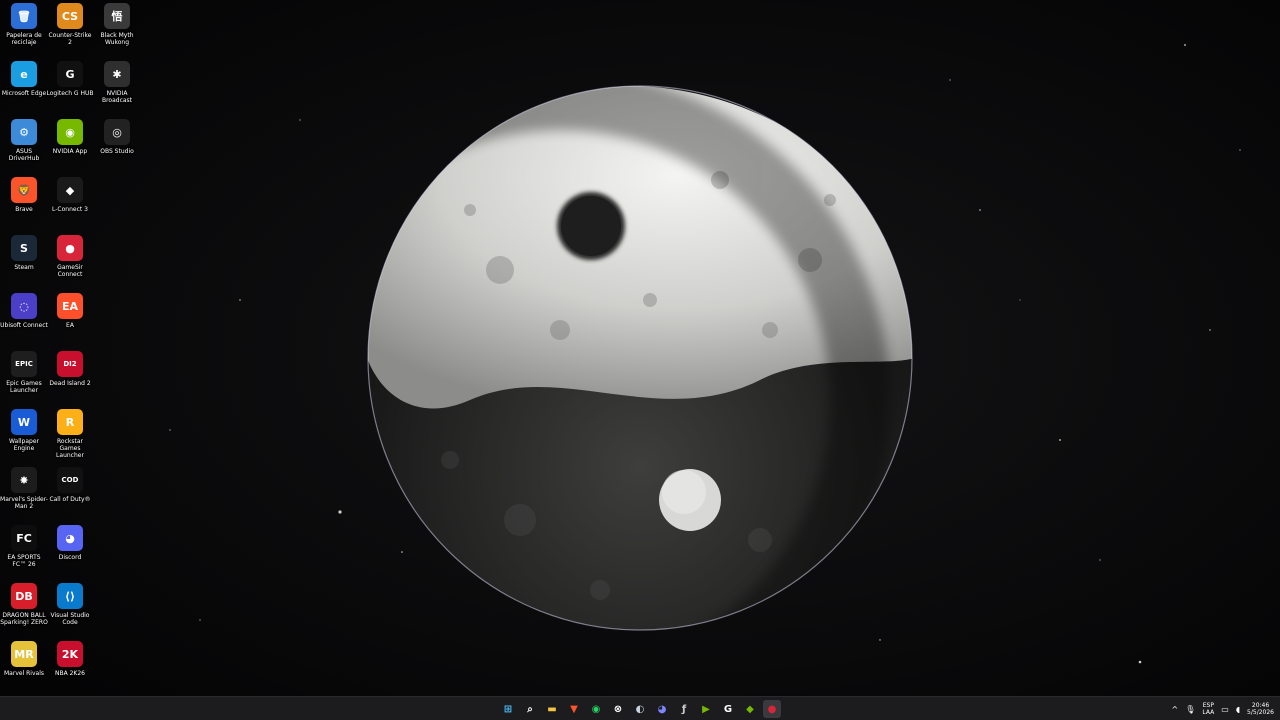 The image size is (1280, 720). I want to click on desktop-icon-obs-studio: ◎ OBS Studio, so click(117, 137).